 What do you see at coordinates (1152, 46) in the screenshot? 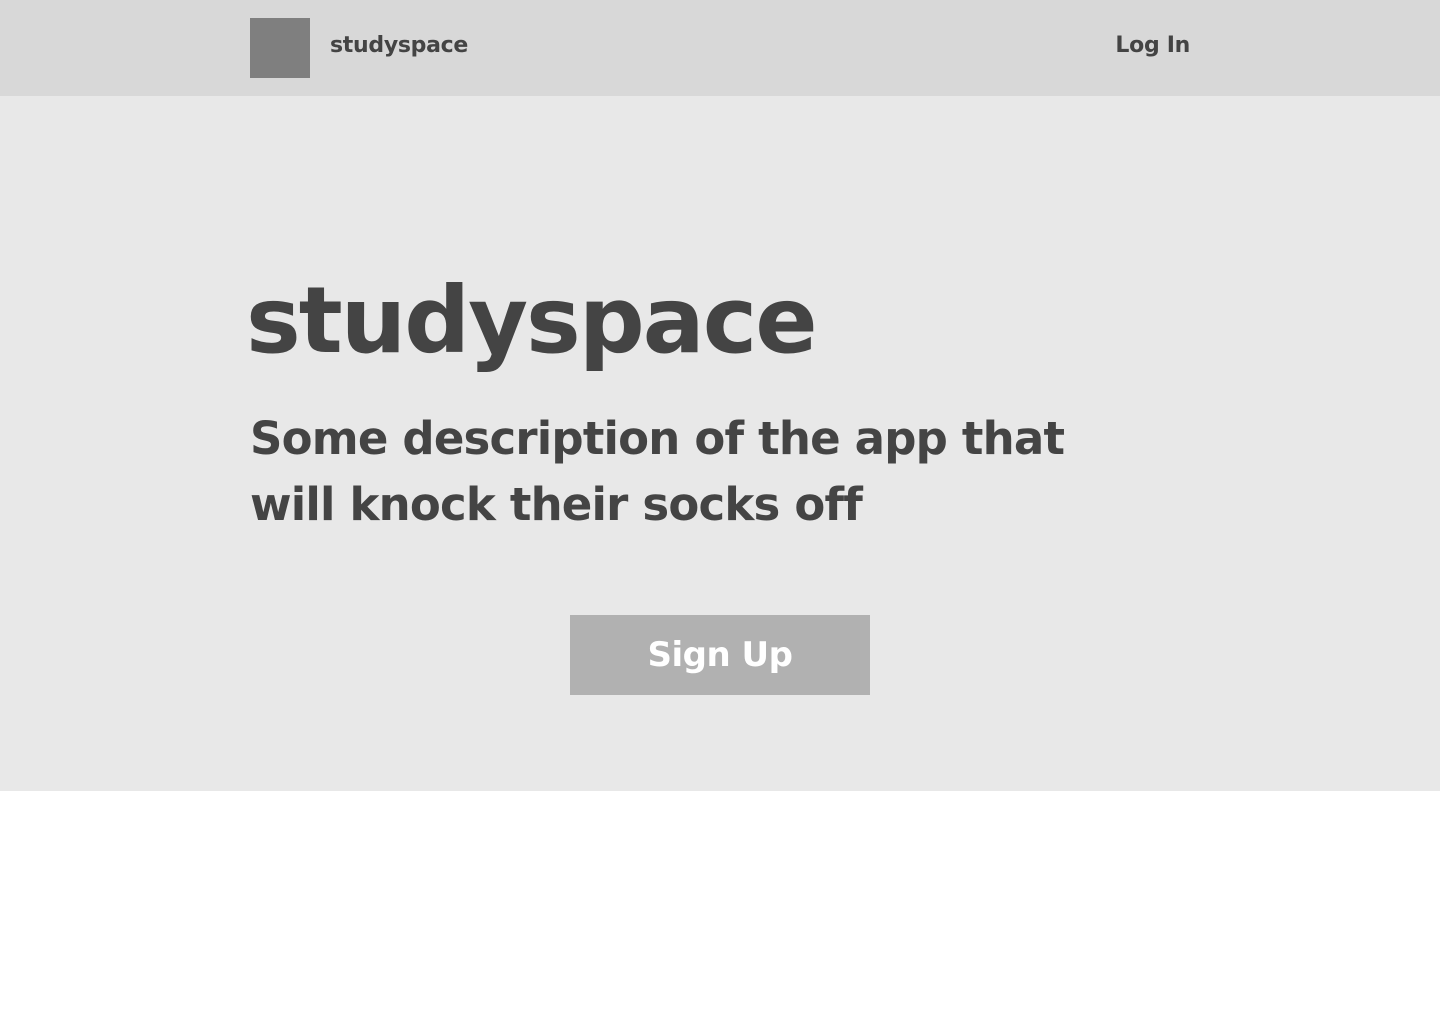
I see `login-link: Log In` at bounding box center [1152, 46].